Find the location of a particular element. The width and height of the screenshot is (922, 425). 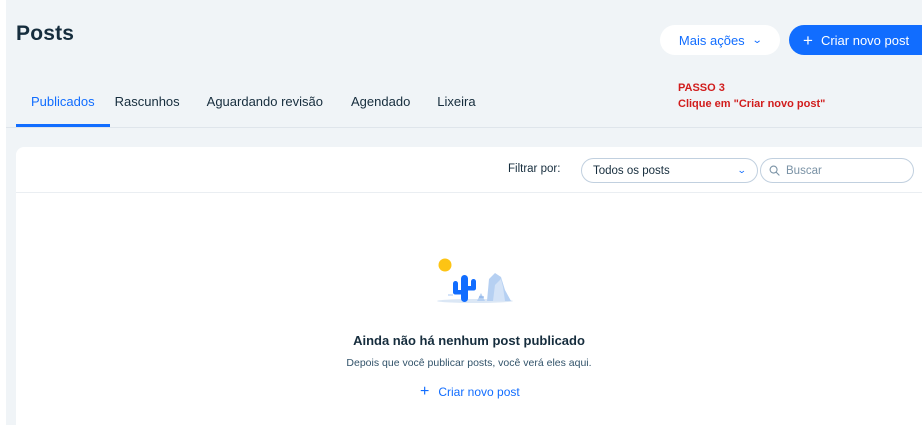

annotation-instruction: Clique em "Criar novo post" is located at coordinates (752, 104).